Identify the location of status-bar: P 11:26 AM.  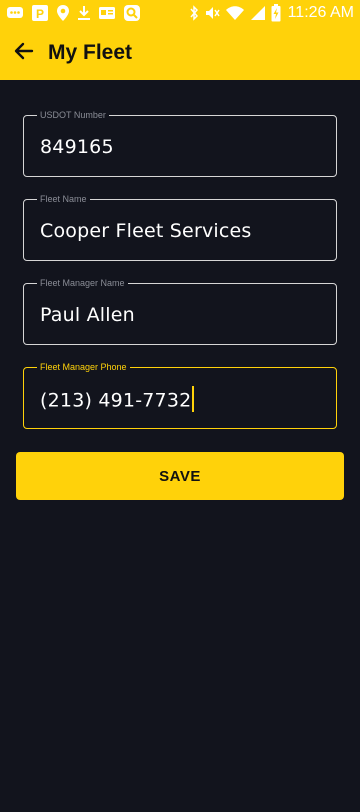
(180, 13).